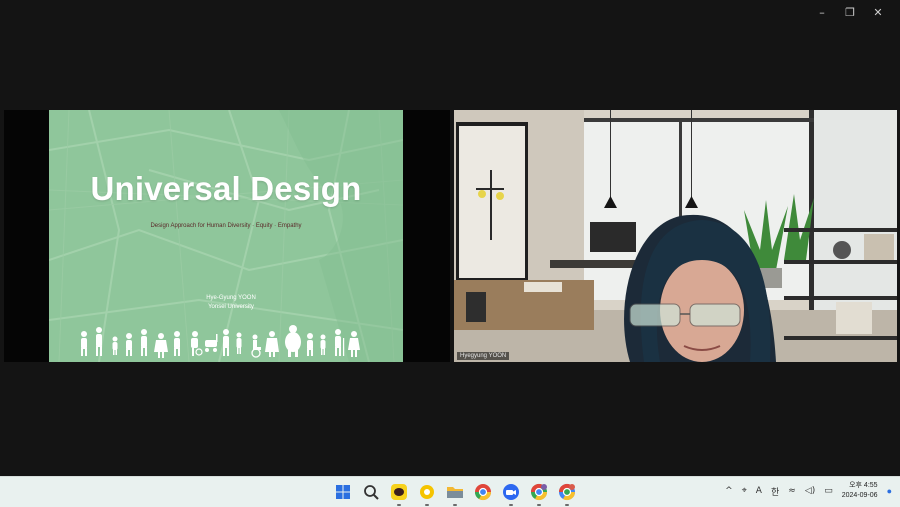  What do you see at coordinates (759, 491) in the screenshot?
I see `font-icon: A` at bounding box center [759, 491].